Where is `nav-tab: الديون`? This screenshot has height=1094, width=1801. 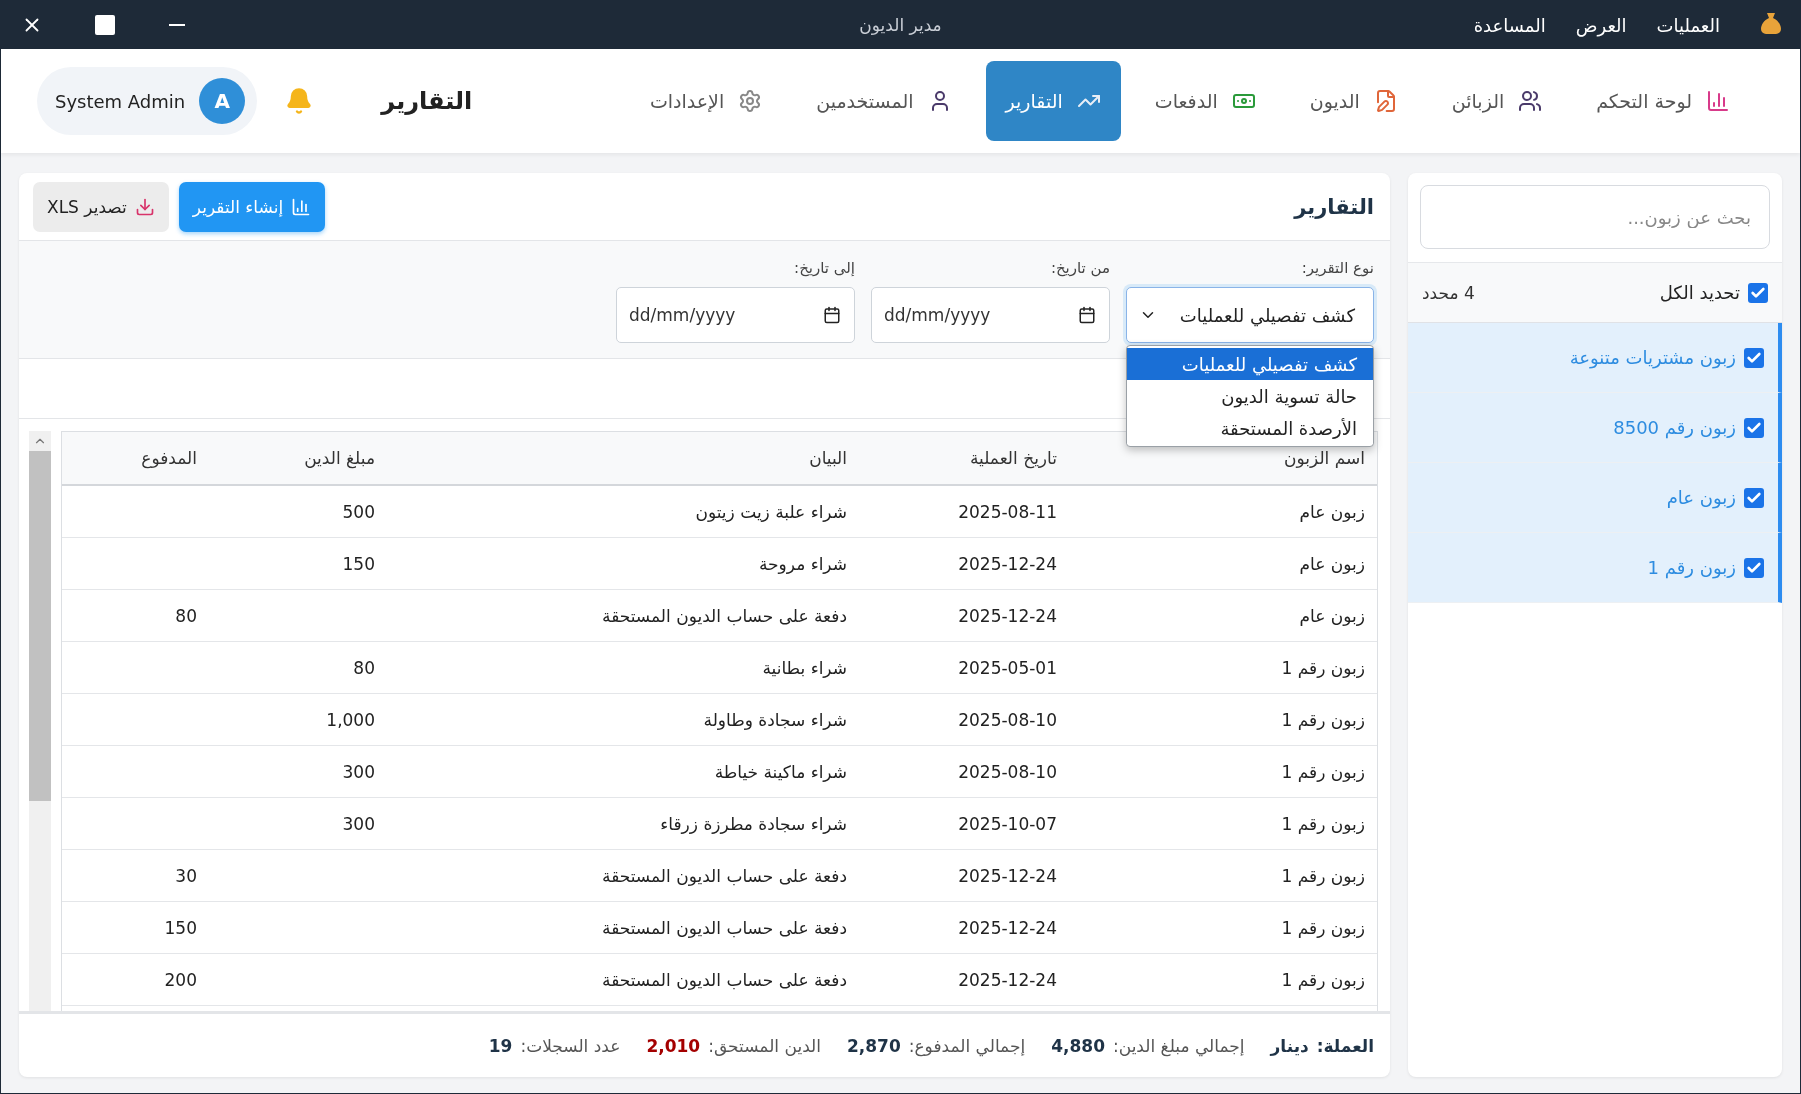 nav-tab: الديون is located at coordinates (1353, 101).